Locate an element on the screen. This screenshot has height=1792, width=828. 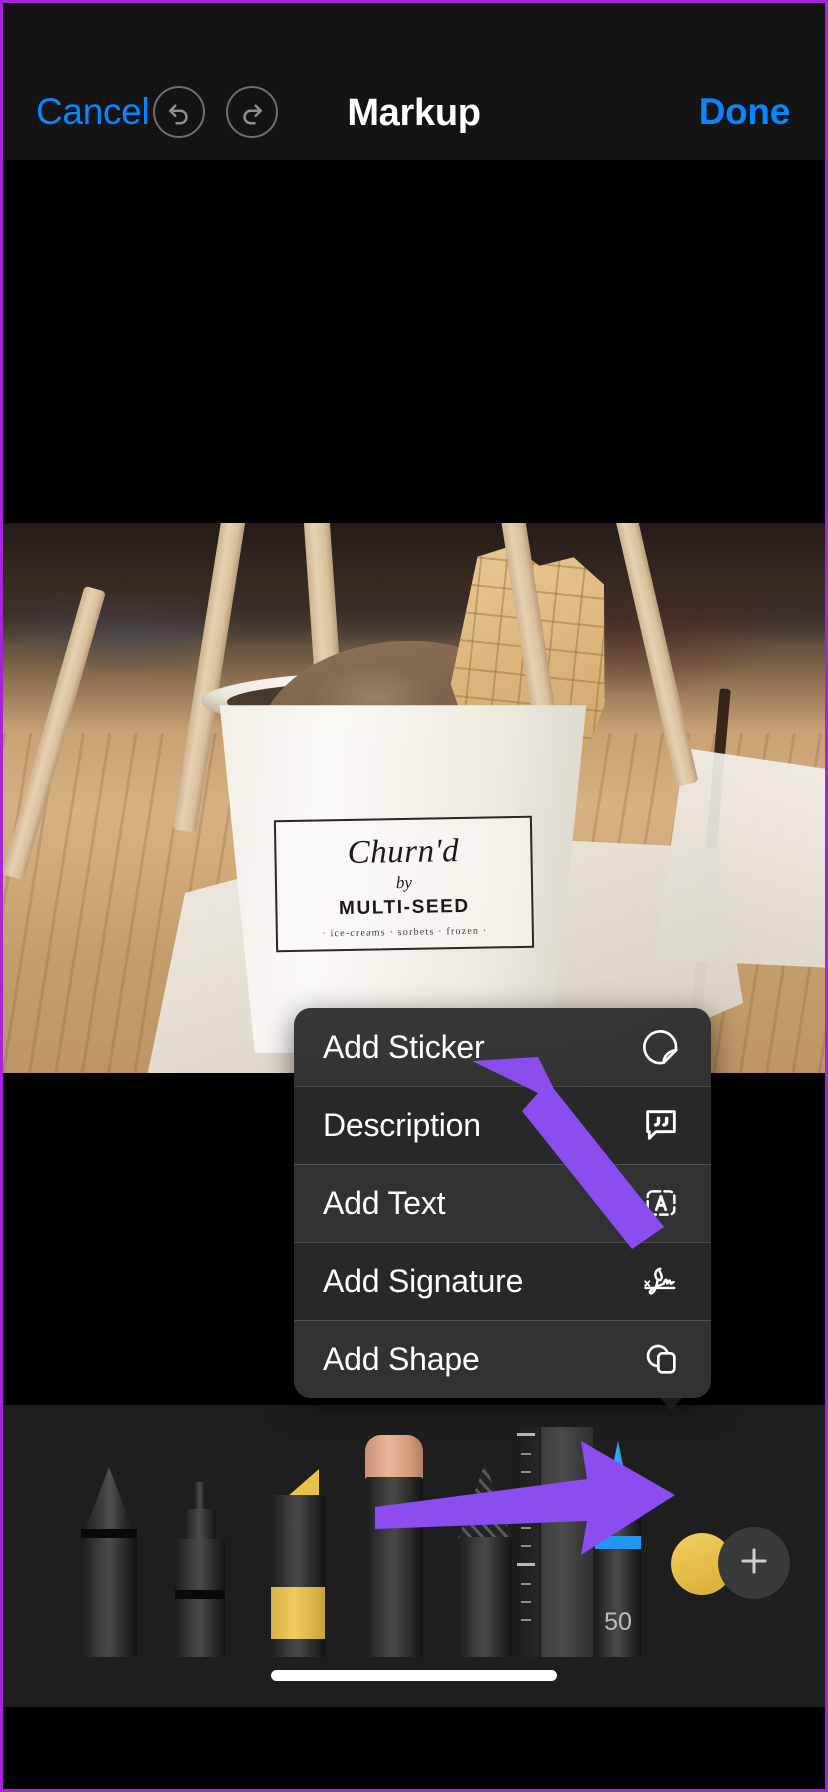
menu-item-label: Add Shape is located at coordinates (401, 1358).